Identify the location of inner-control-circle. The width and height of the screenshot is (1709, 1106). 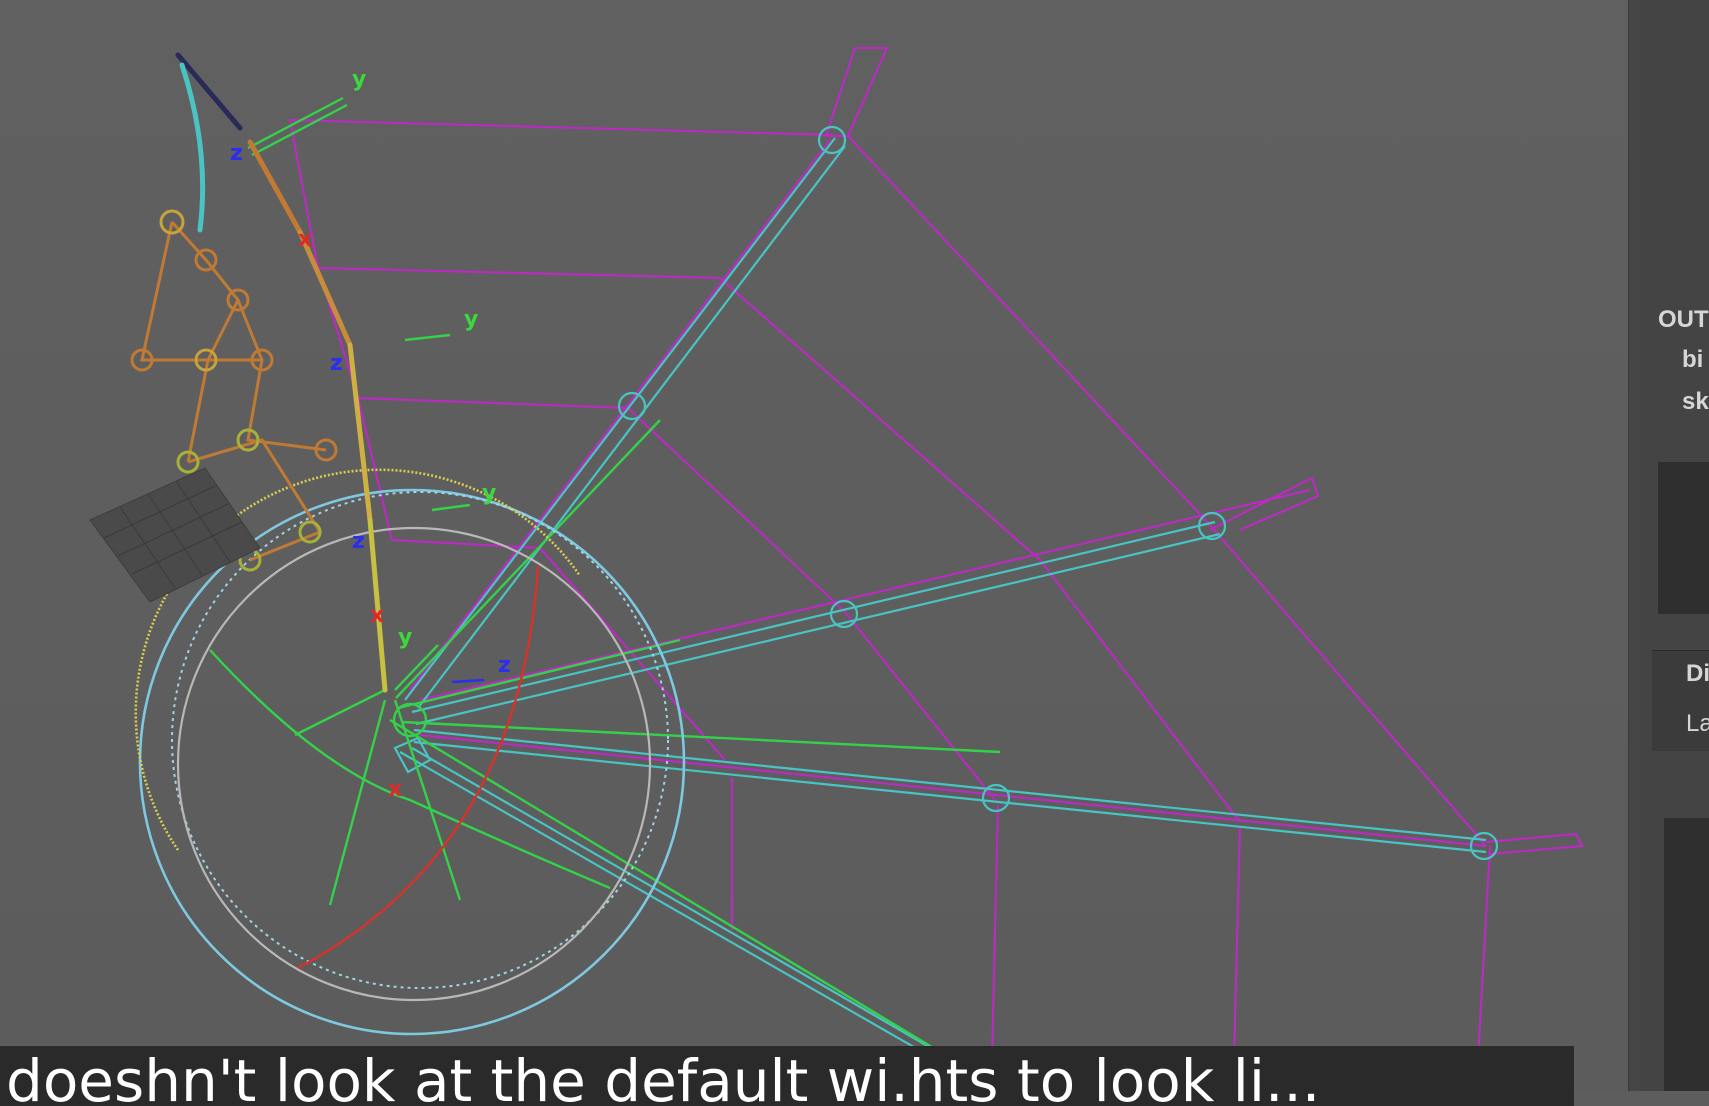
(414, 764).